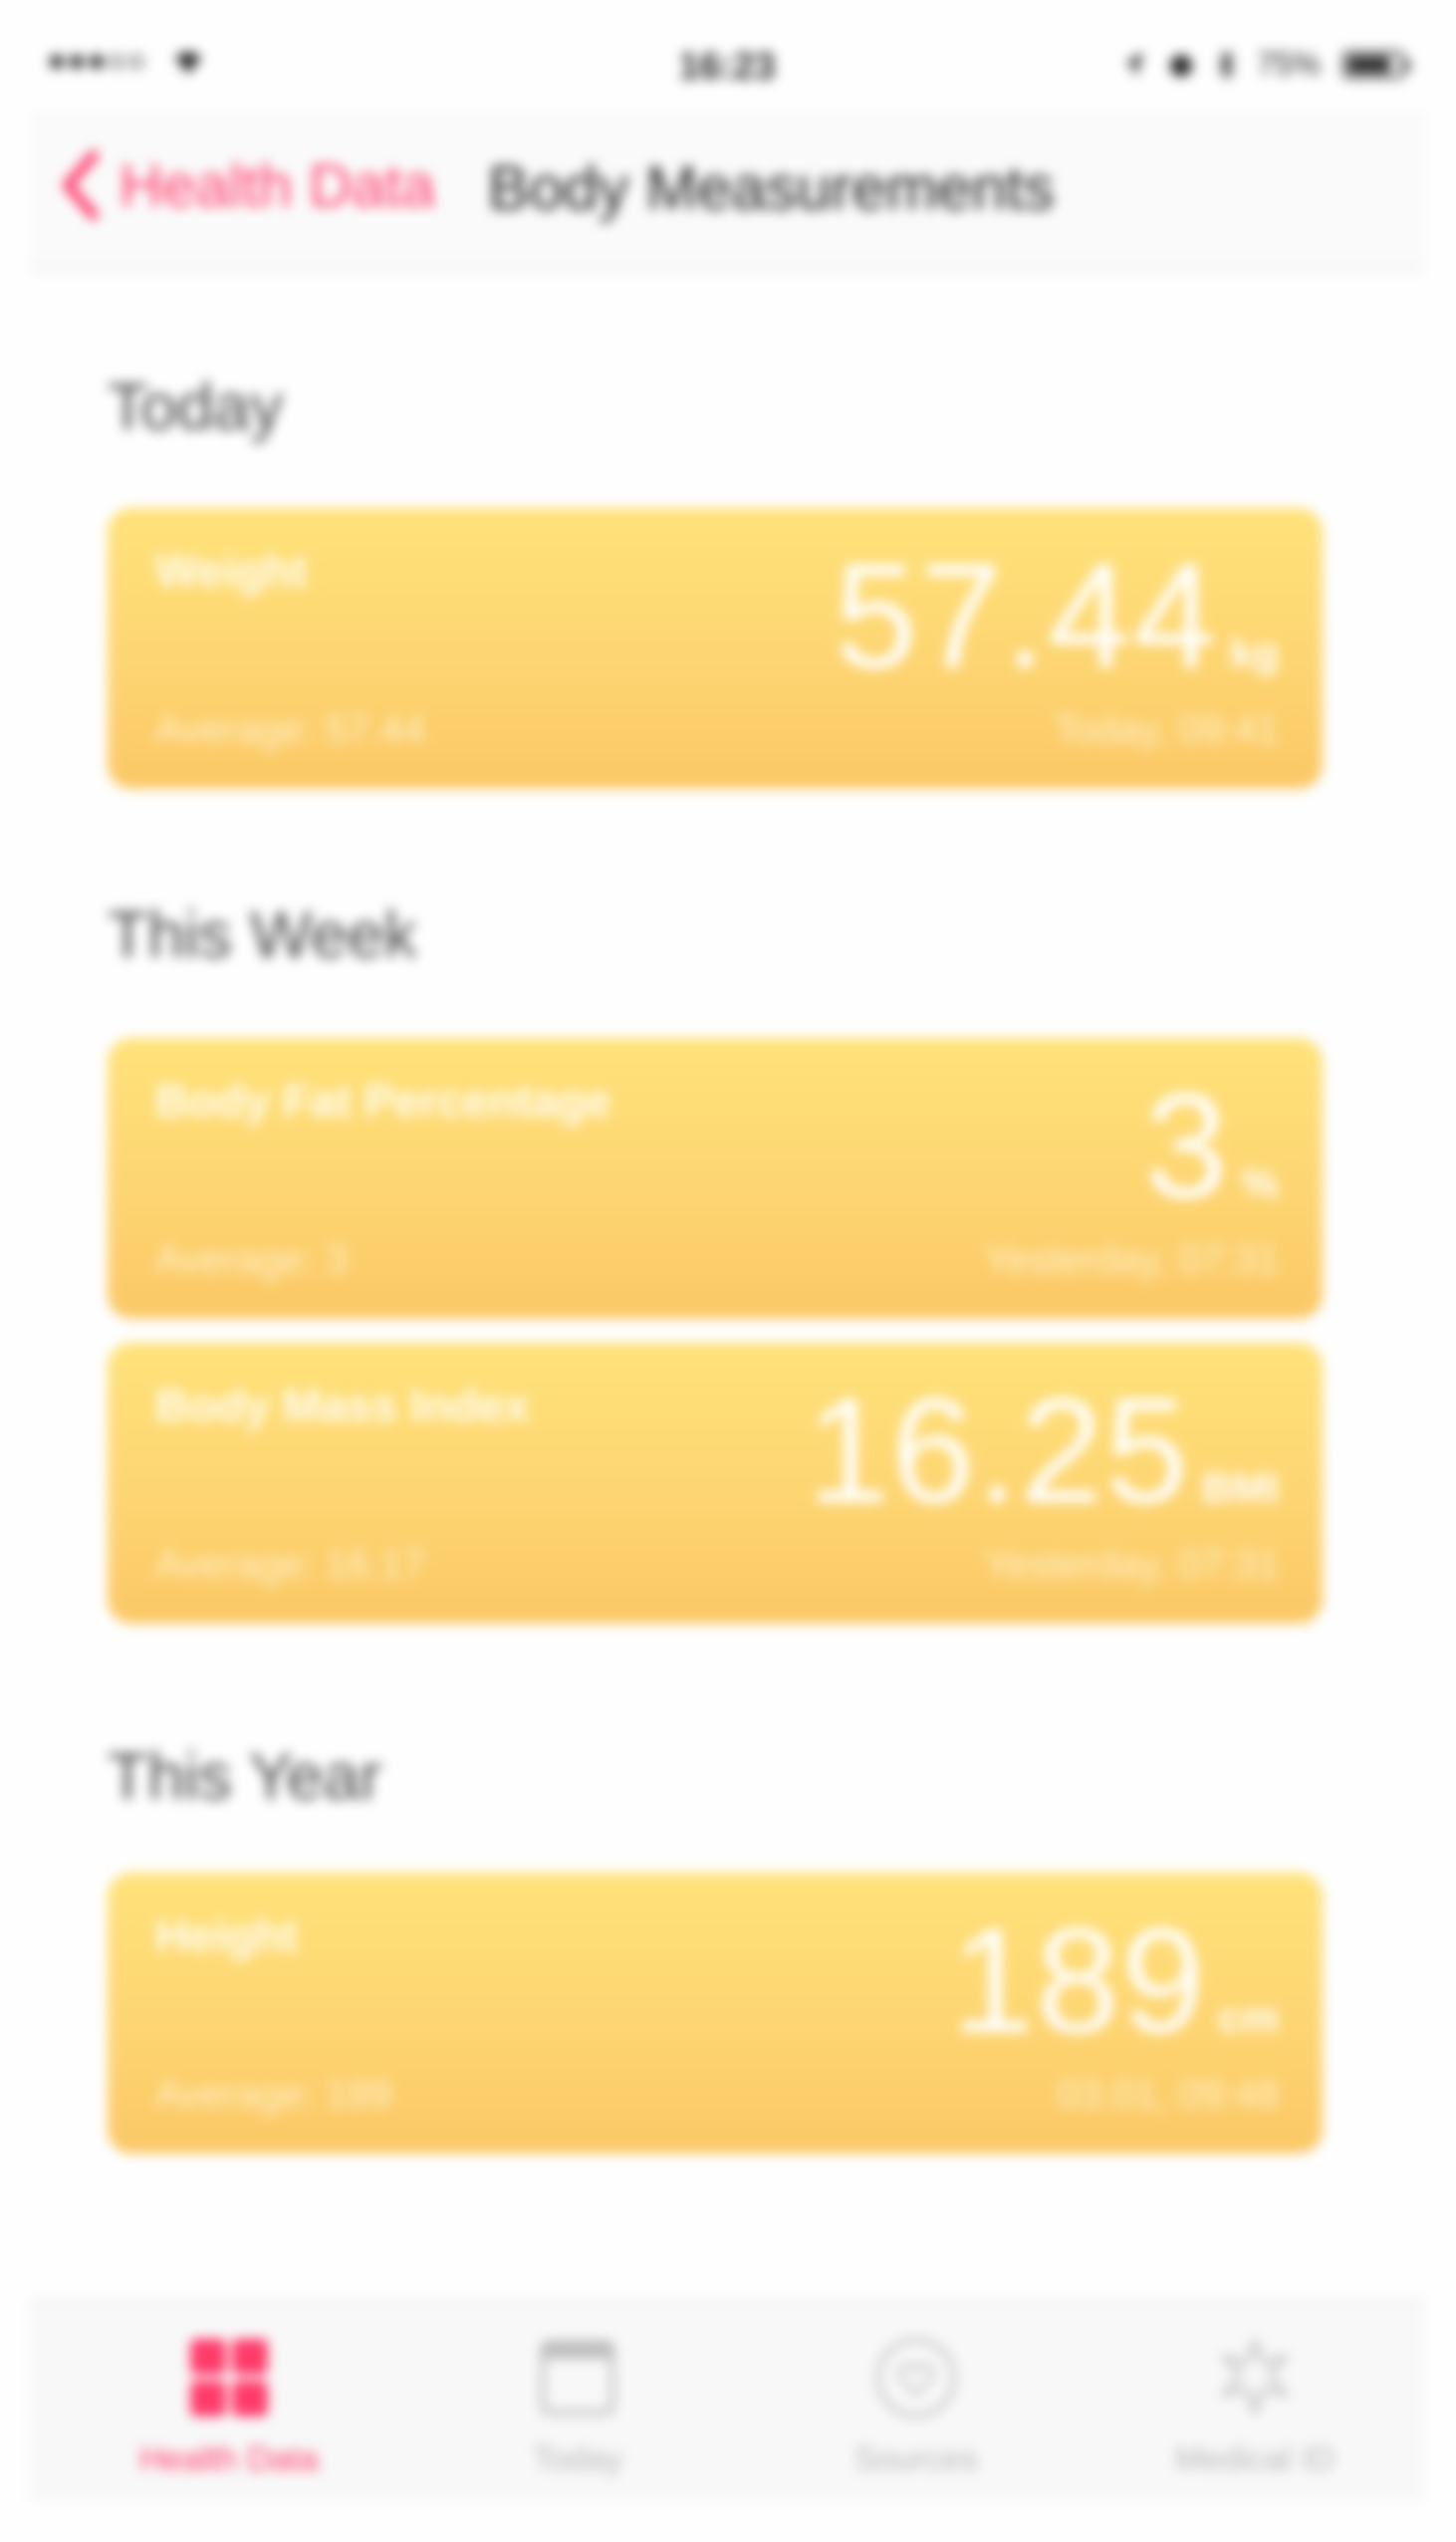 This screenshot has width=1456, height=2542. Describe the element at coordinates (1254, 653) in the screenshot. I see `card-value-unit: kg` at that location.